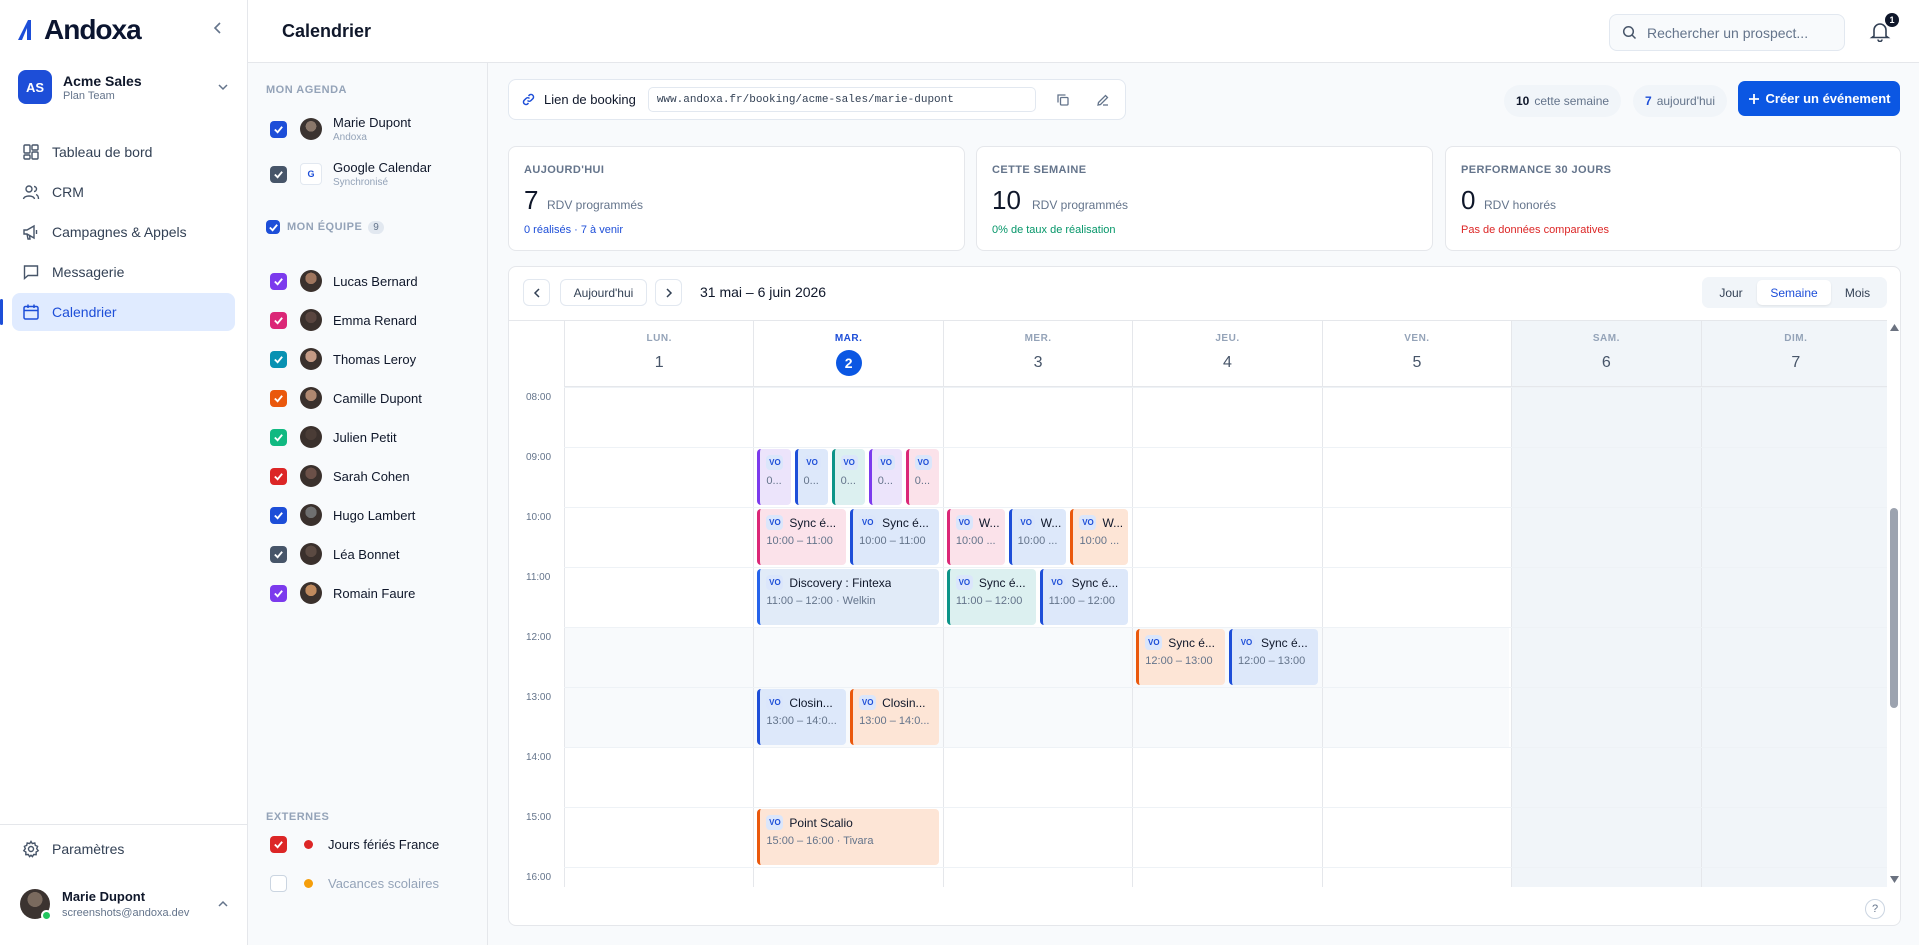 This screenshot has width=1919, height=945. What do you see at coordinates (1857, 292) in the screenshot?
I see `view-month: Mois` at bounding box center [1857, 292].